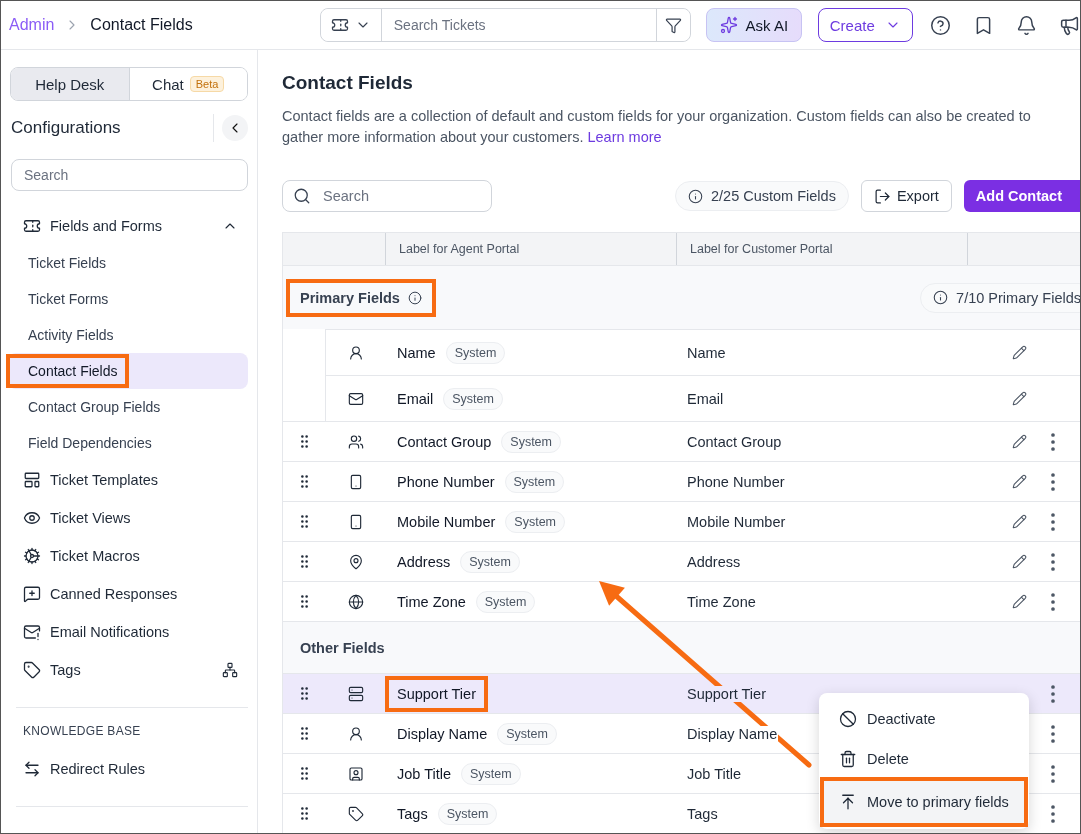 The width and height of the screenshot is (1081, 834). What do you see at coordinates (436, 693) in the screenshot?
I see `field-name: Support Tier` at bounding box center [436, 693].